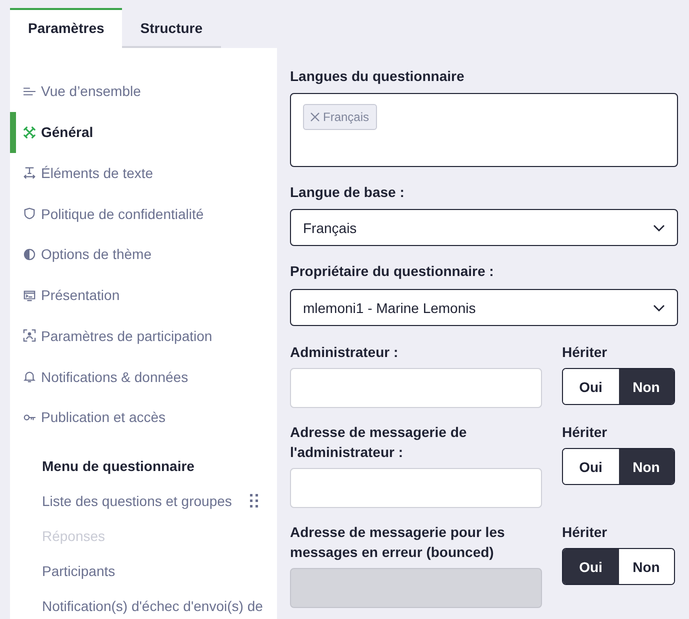 This screenshot has width=689, height=619. I want to click on menu-item: Participants, so click(157, 570).